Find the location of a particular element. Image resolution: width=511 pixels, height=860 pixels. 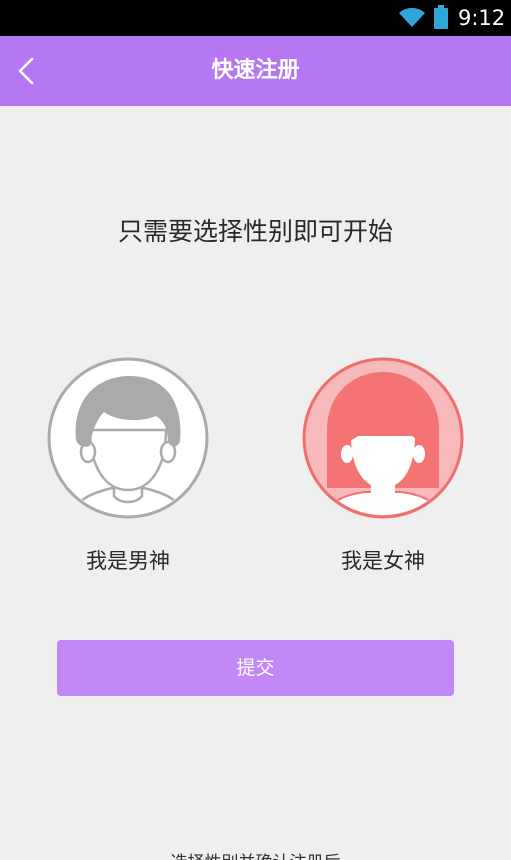

back-button is located at coordinates (26, 71).